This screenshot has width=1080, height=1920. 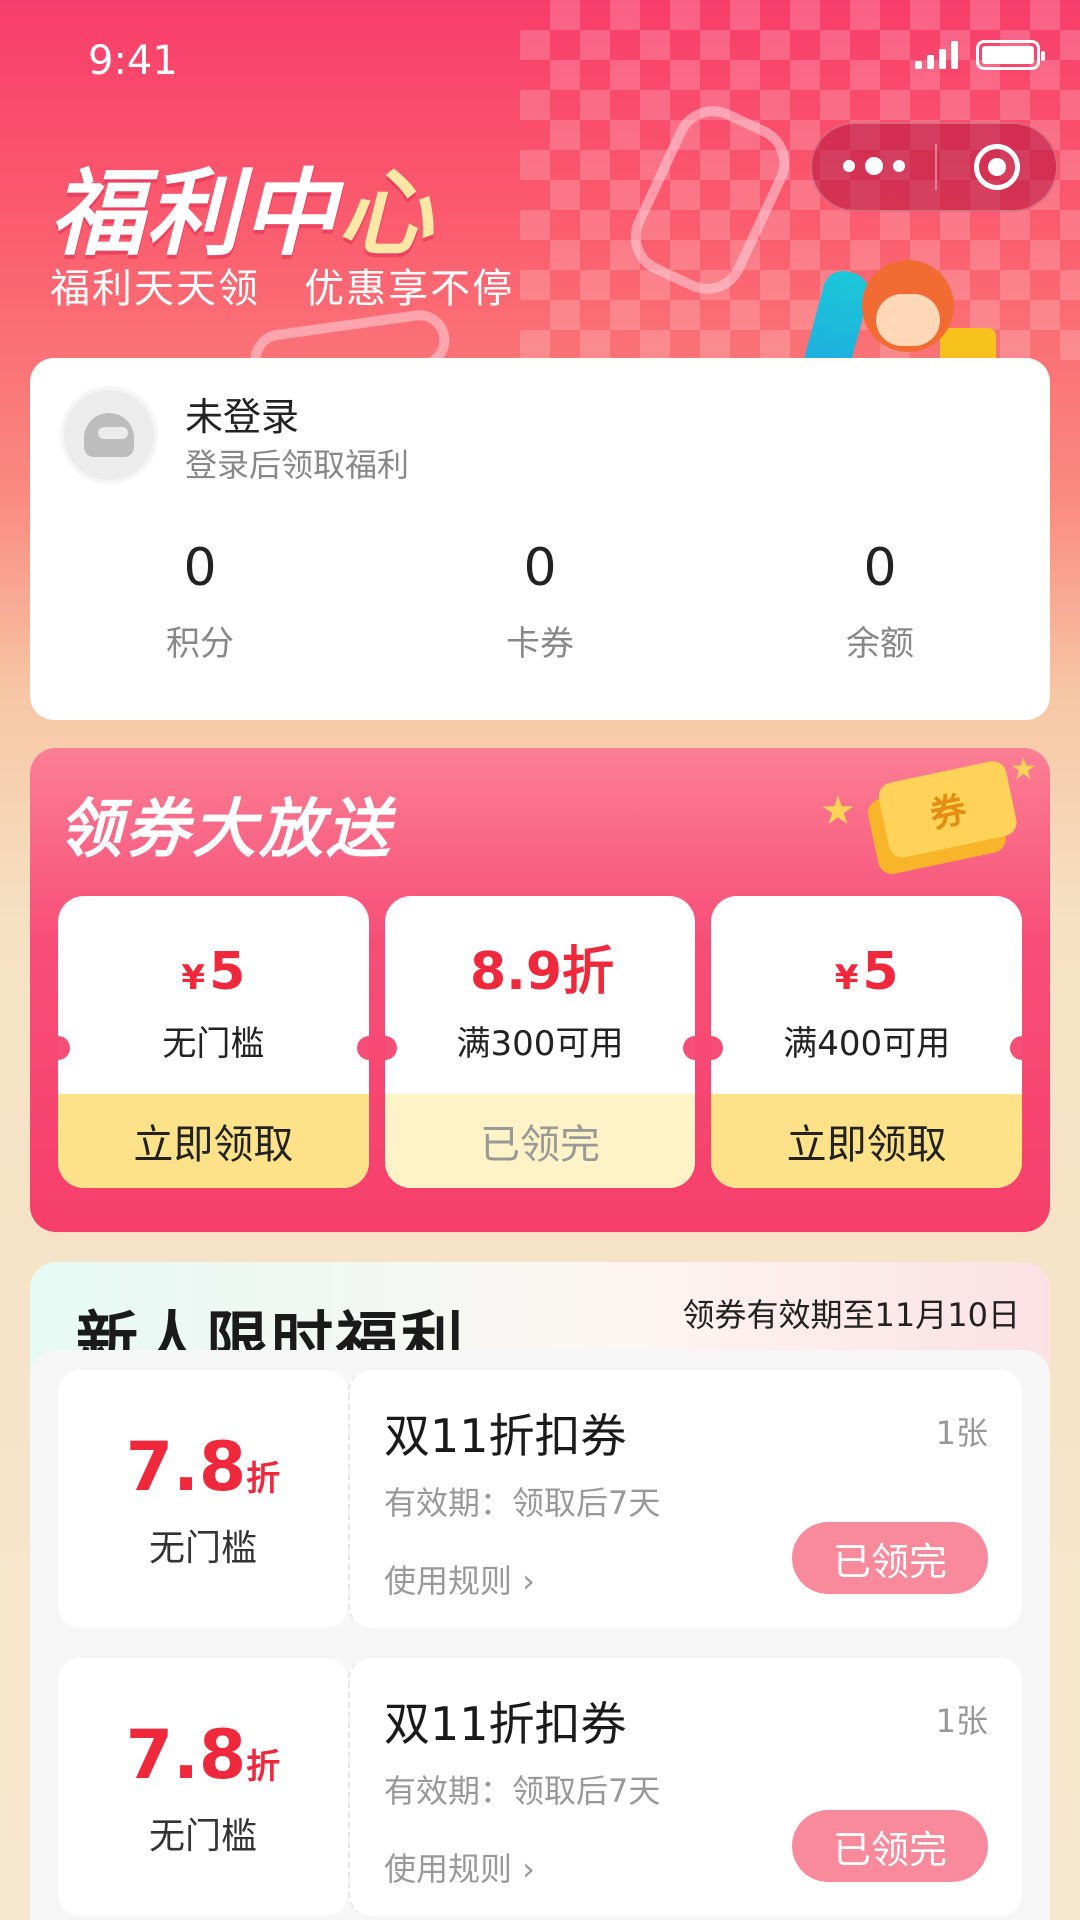 I want to click on page-subtitle: 福利天天领 优惠享不停, so click(x=282, y=289).